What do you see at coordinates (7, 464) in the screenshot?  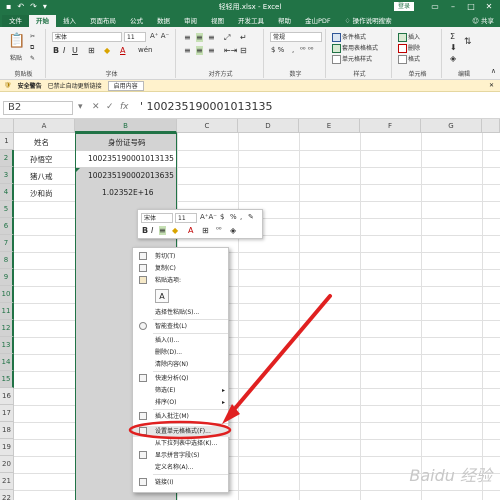 I see `row-header: 20` at bounding box center [7, 464].